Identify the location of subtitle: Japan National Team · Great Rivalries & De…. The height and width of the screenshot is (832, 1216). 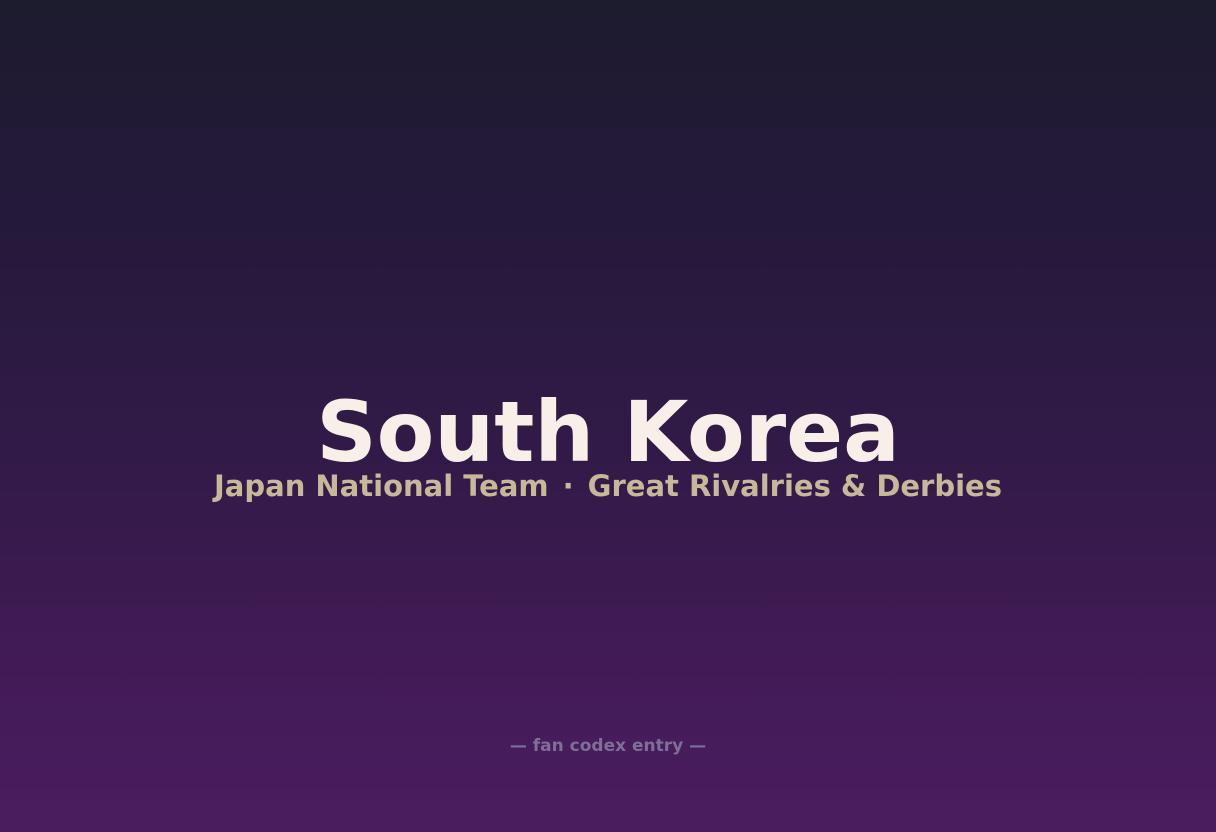
(608, 486).